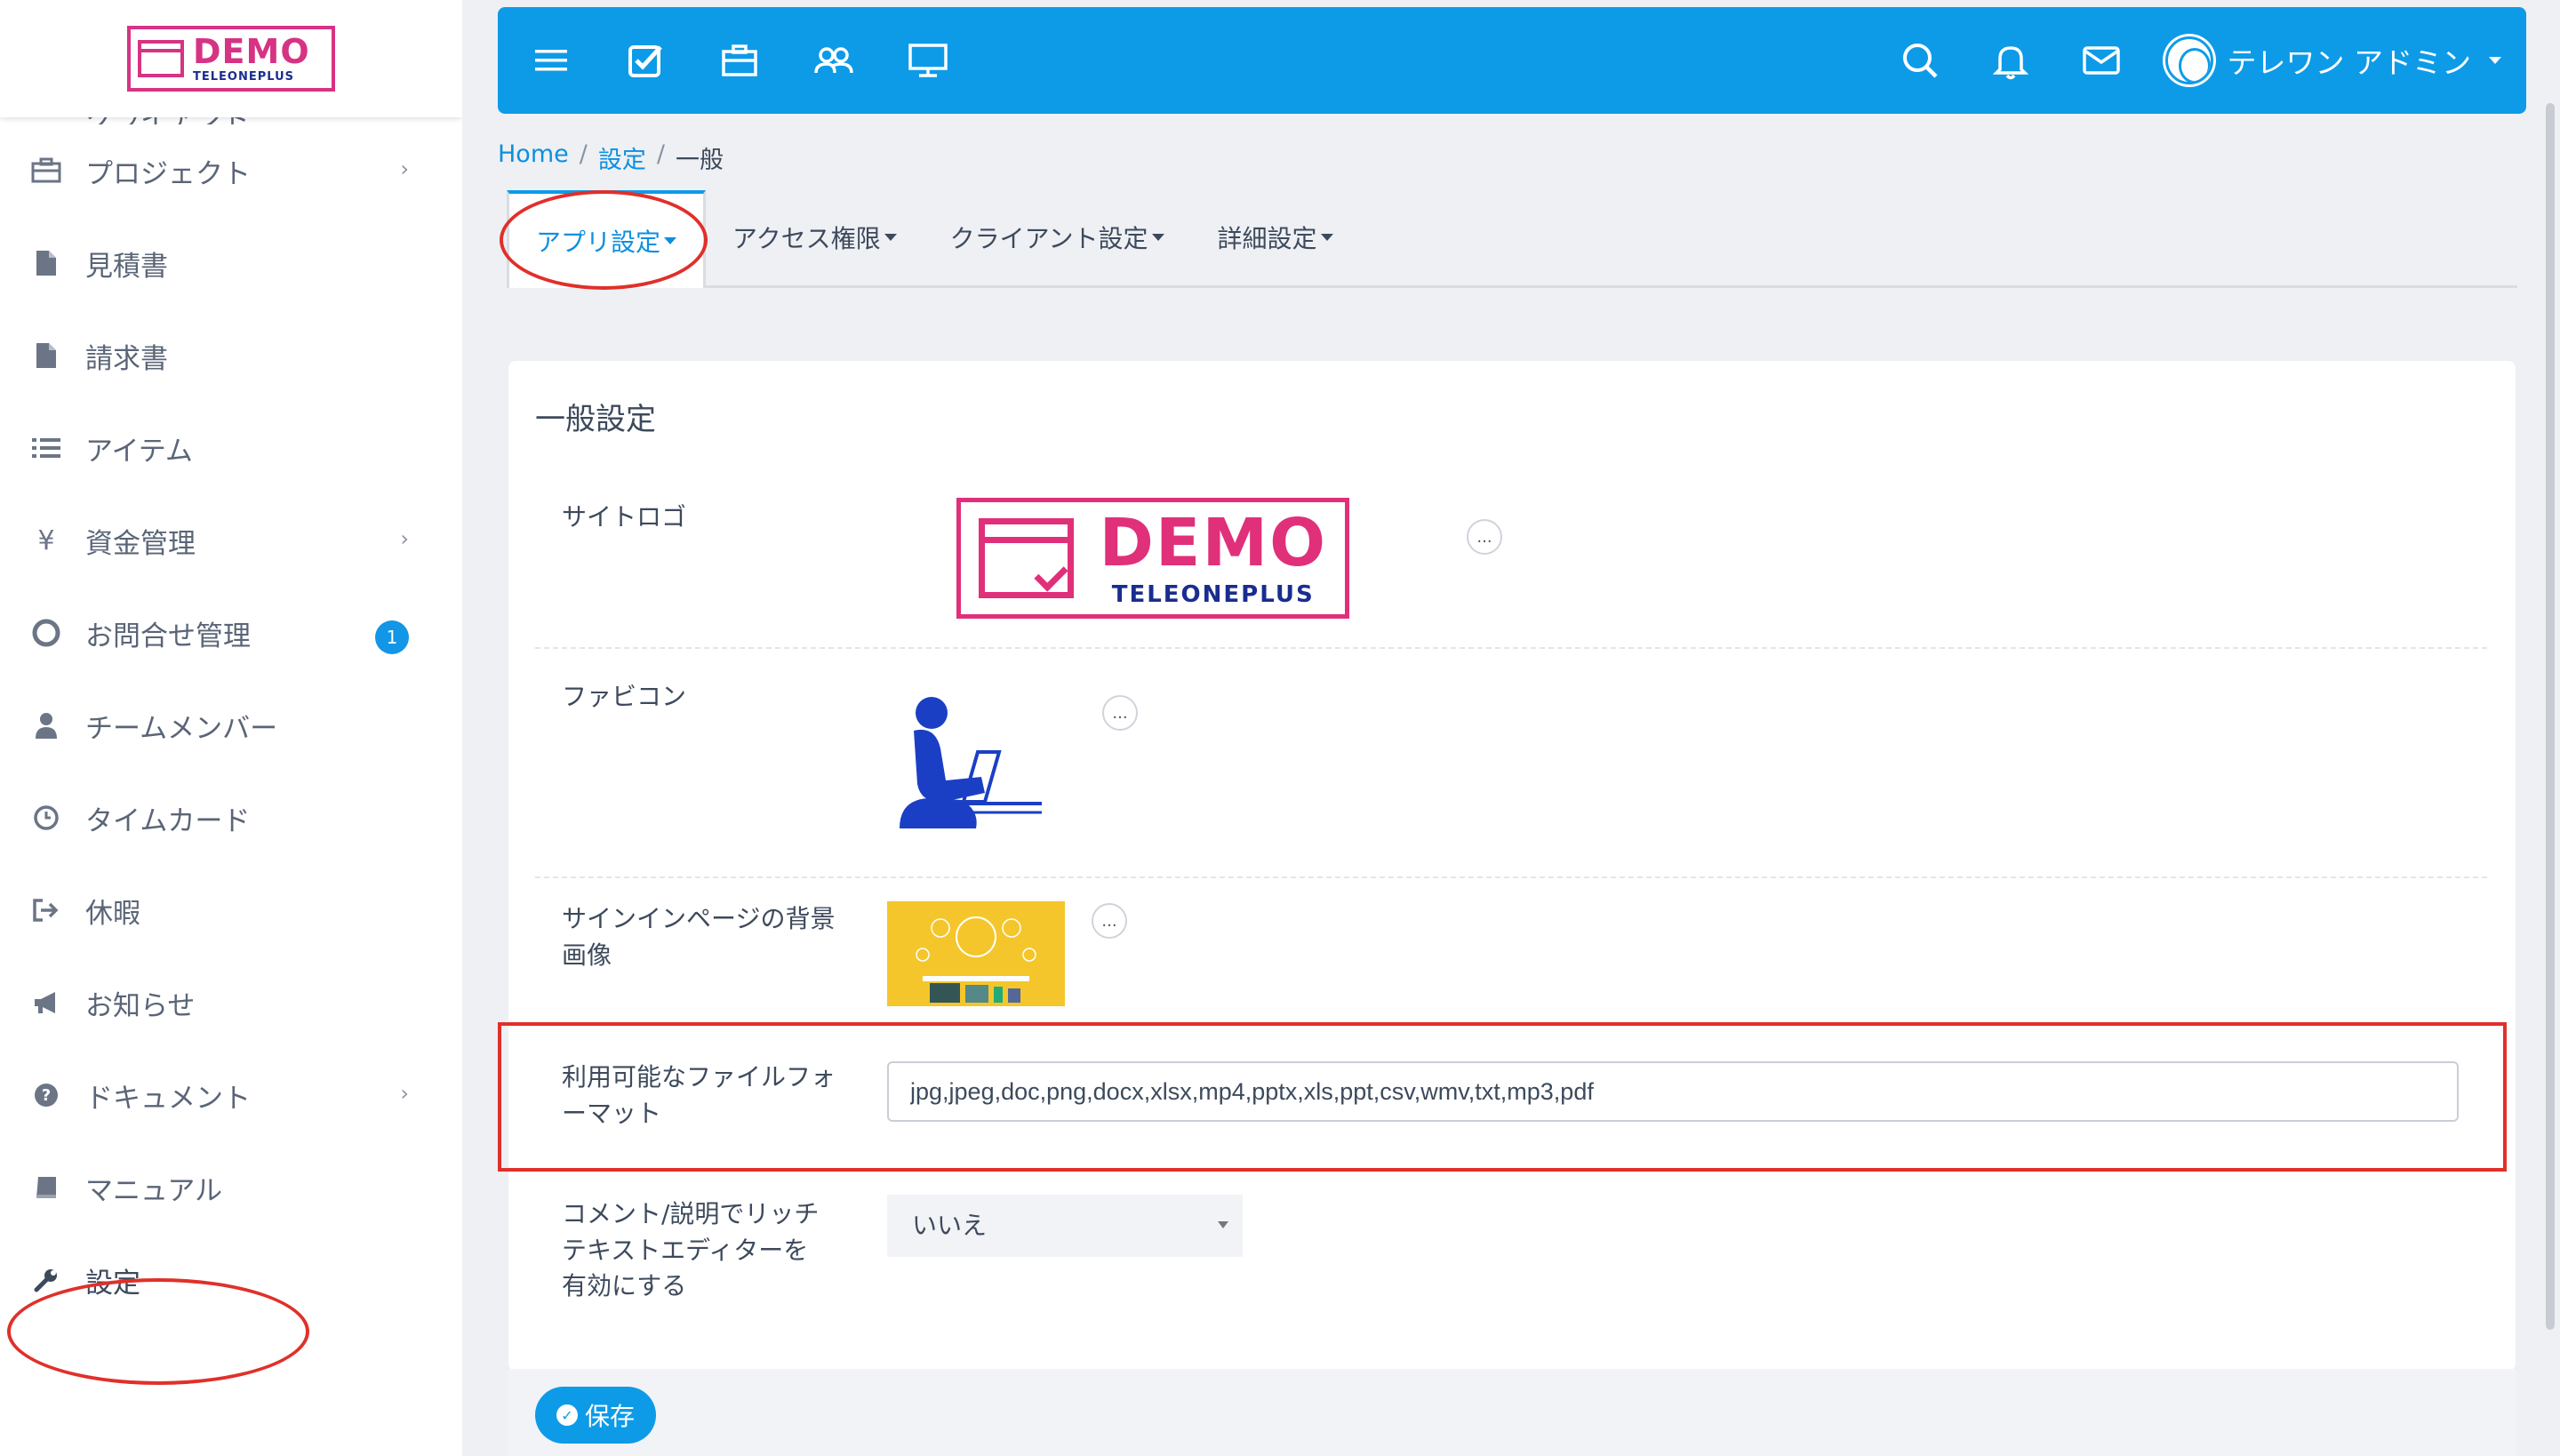 This screenshot has height=1456, width=2560. What do you see at coordinates (231, 1280) in the screenshot?
I see `sidebar-item-settings: 設定` at bounding box center [231, 1280].